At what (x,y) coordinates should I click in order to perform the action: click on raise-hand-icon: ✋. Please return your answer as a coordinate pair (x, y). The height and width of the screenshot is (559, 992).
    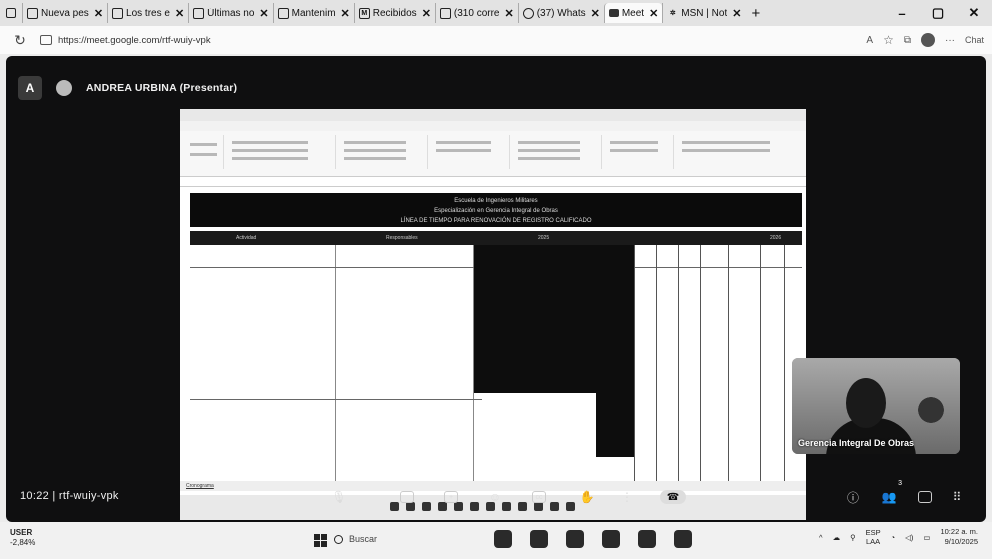
    Looking at the image, I should click on (587, 497).